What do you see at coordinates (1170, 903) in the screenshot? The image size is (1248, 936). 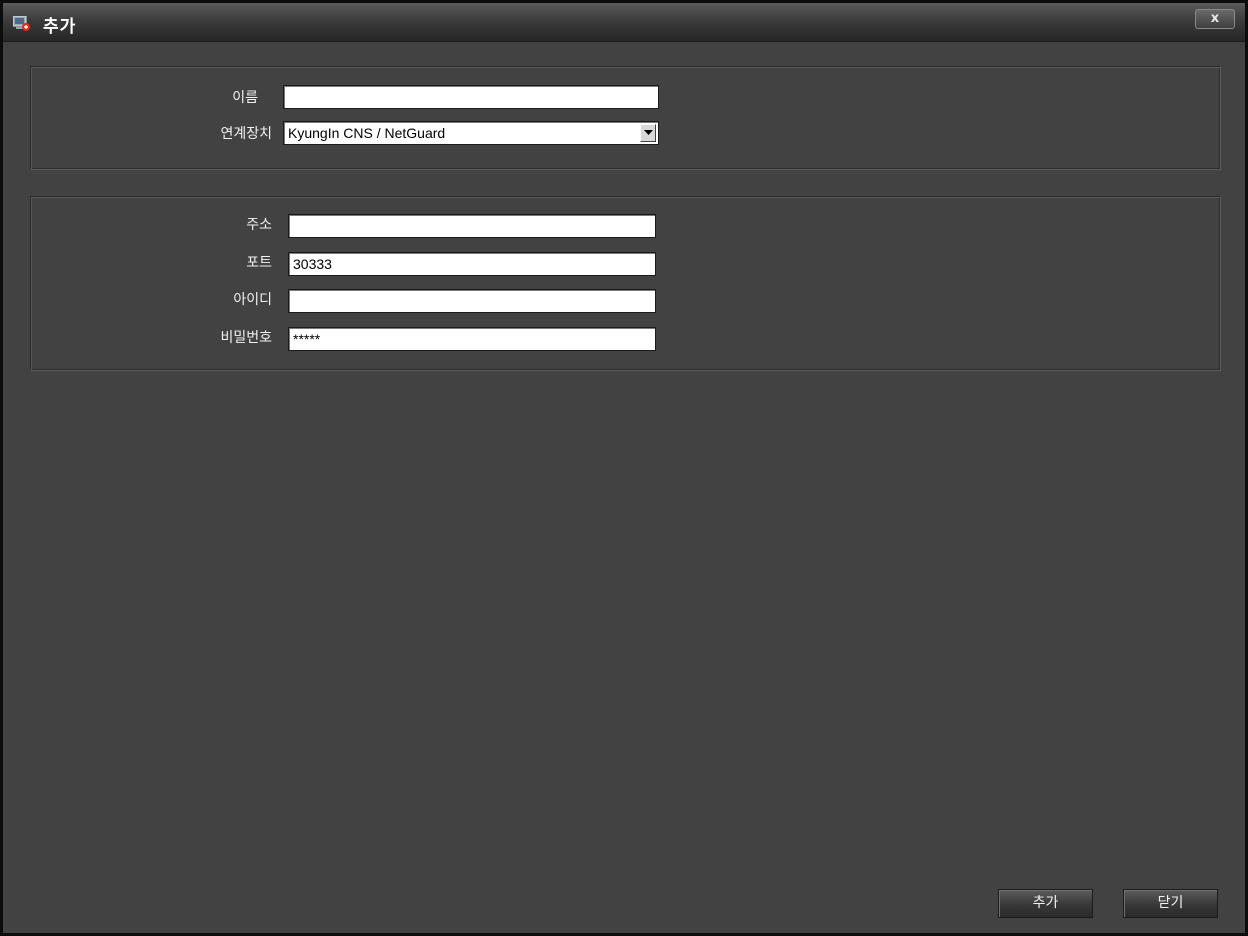 I see `close-button: 닫기` at bounding box center [1170, 903].